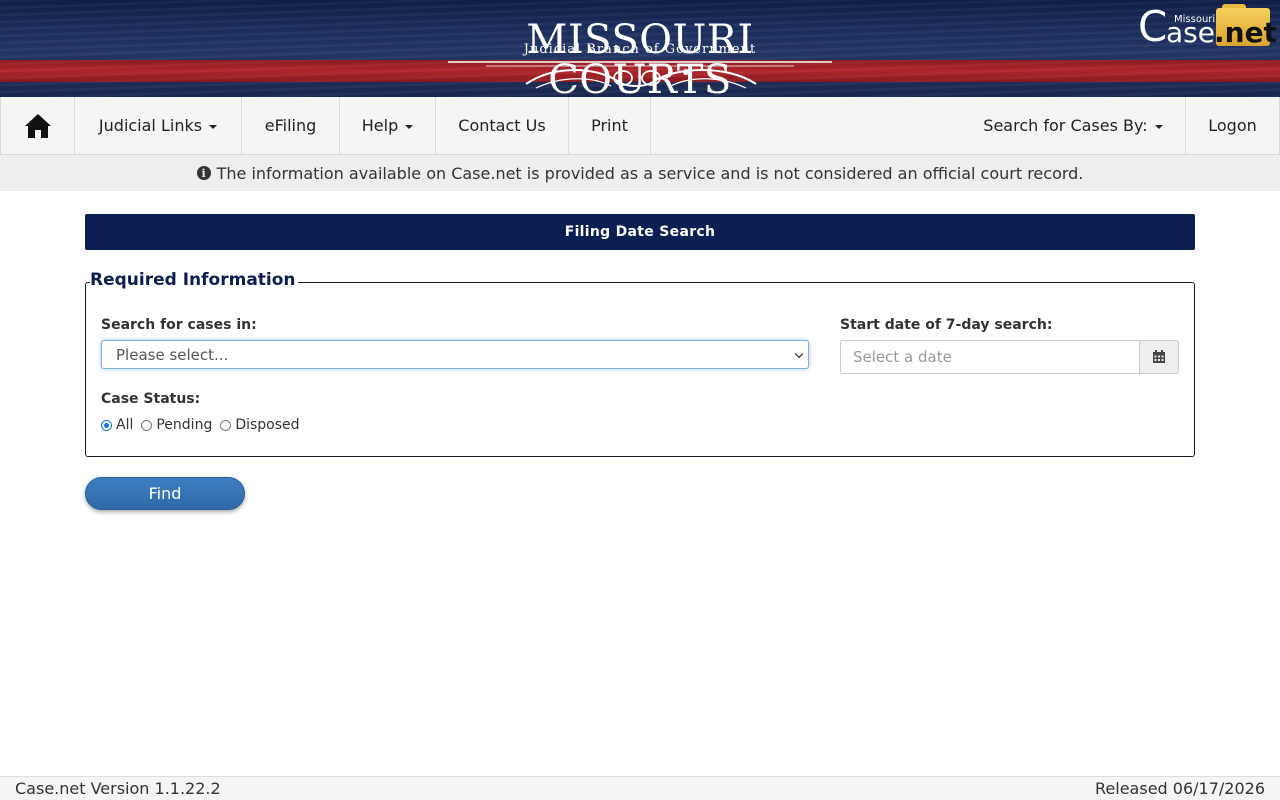 This screenshot has width=1280, height=800. I want to click on nav-judicial-links: Judicial Links, so click(158, 125).